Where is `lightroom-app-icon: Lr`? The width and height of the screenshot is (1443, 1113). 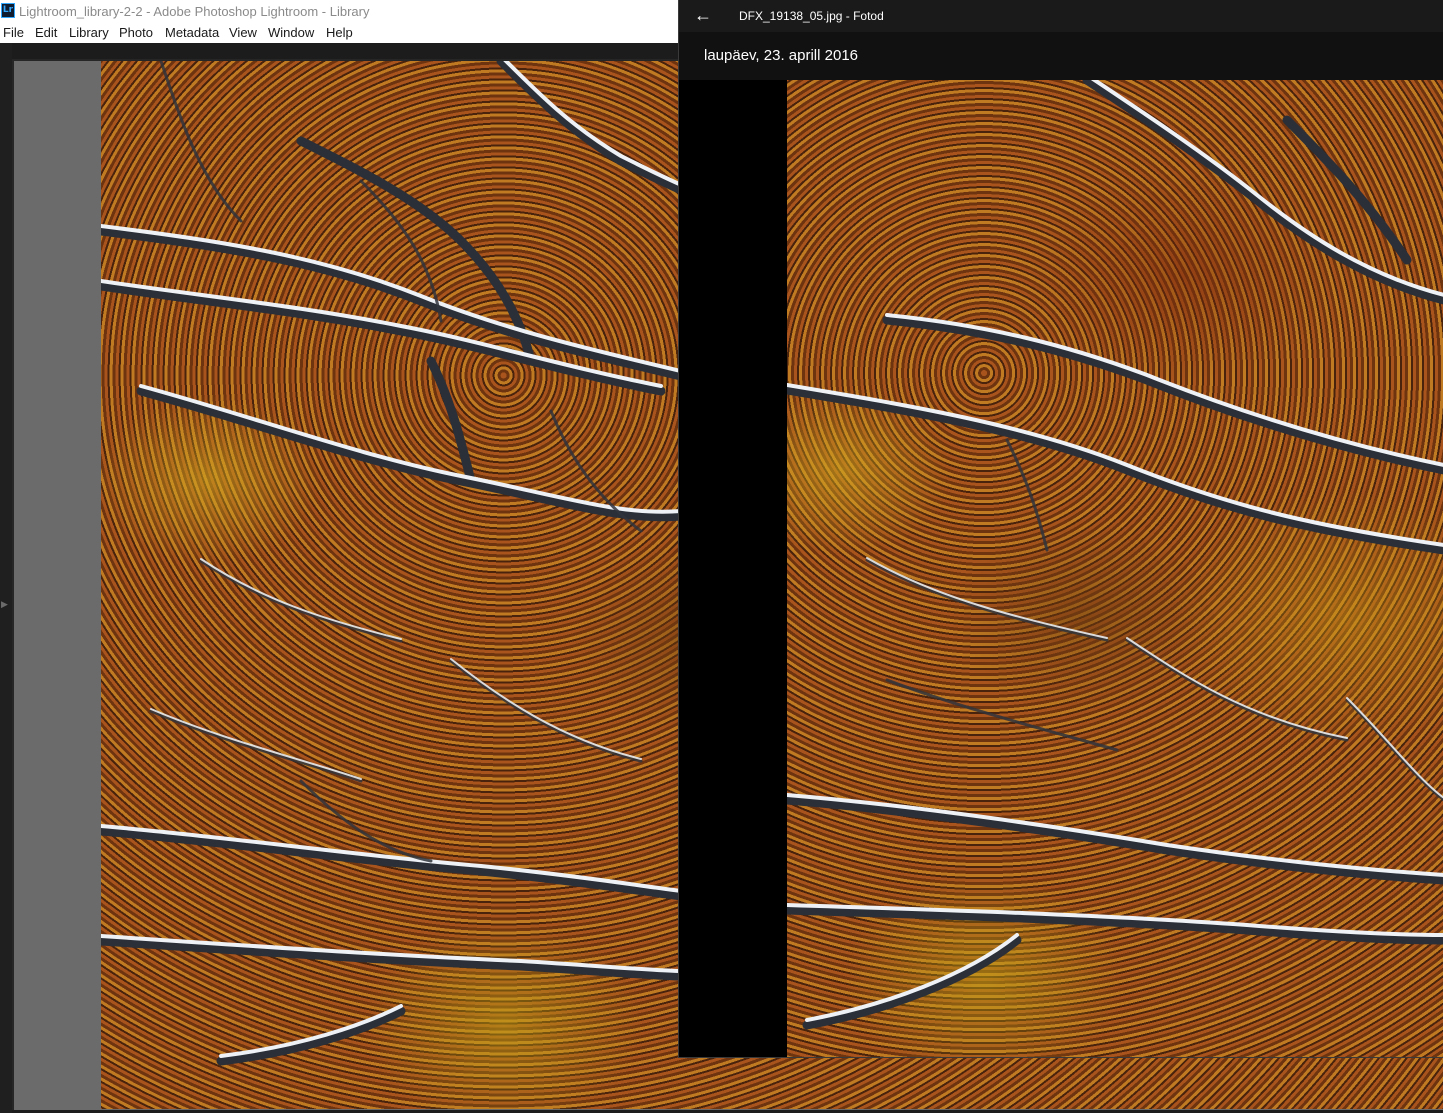 lightroom-app-icon: Lr is located at coordinates (8, 10).